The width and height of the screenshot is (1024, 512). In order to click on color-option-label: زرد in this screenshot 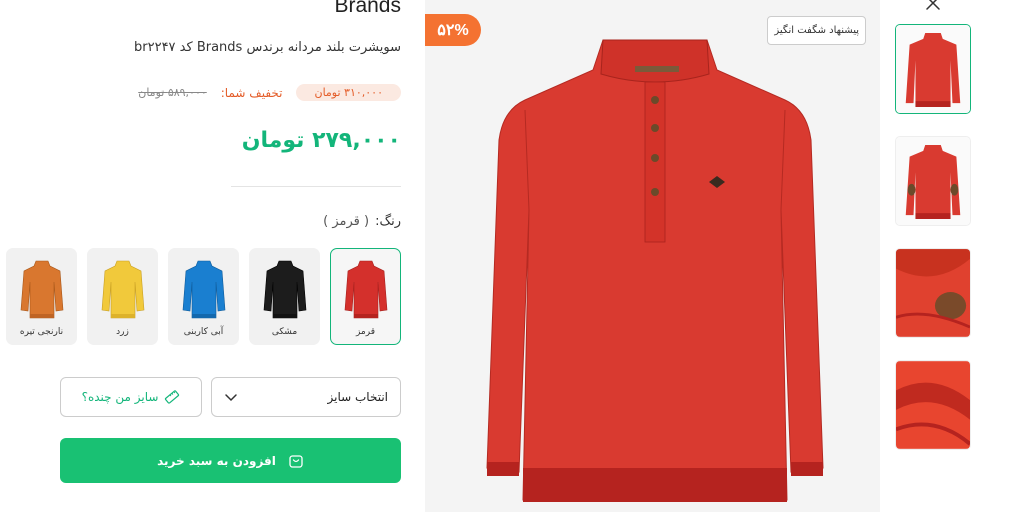, I will do `click(122, 332)`.